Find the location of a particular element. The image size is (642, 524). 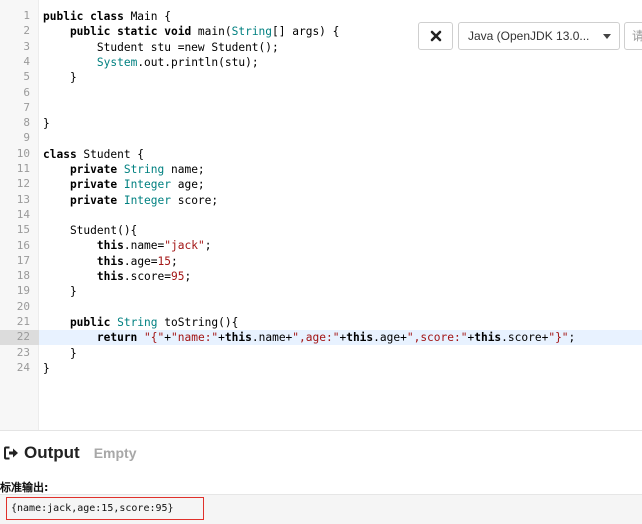

code-token: Student(){ is located at coordinates (90, 231).